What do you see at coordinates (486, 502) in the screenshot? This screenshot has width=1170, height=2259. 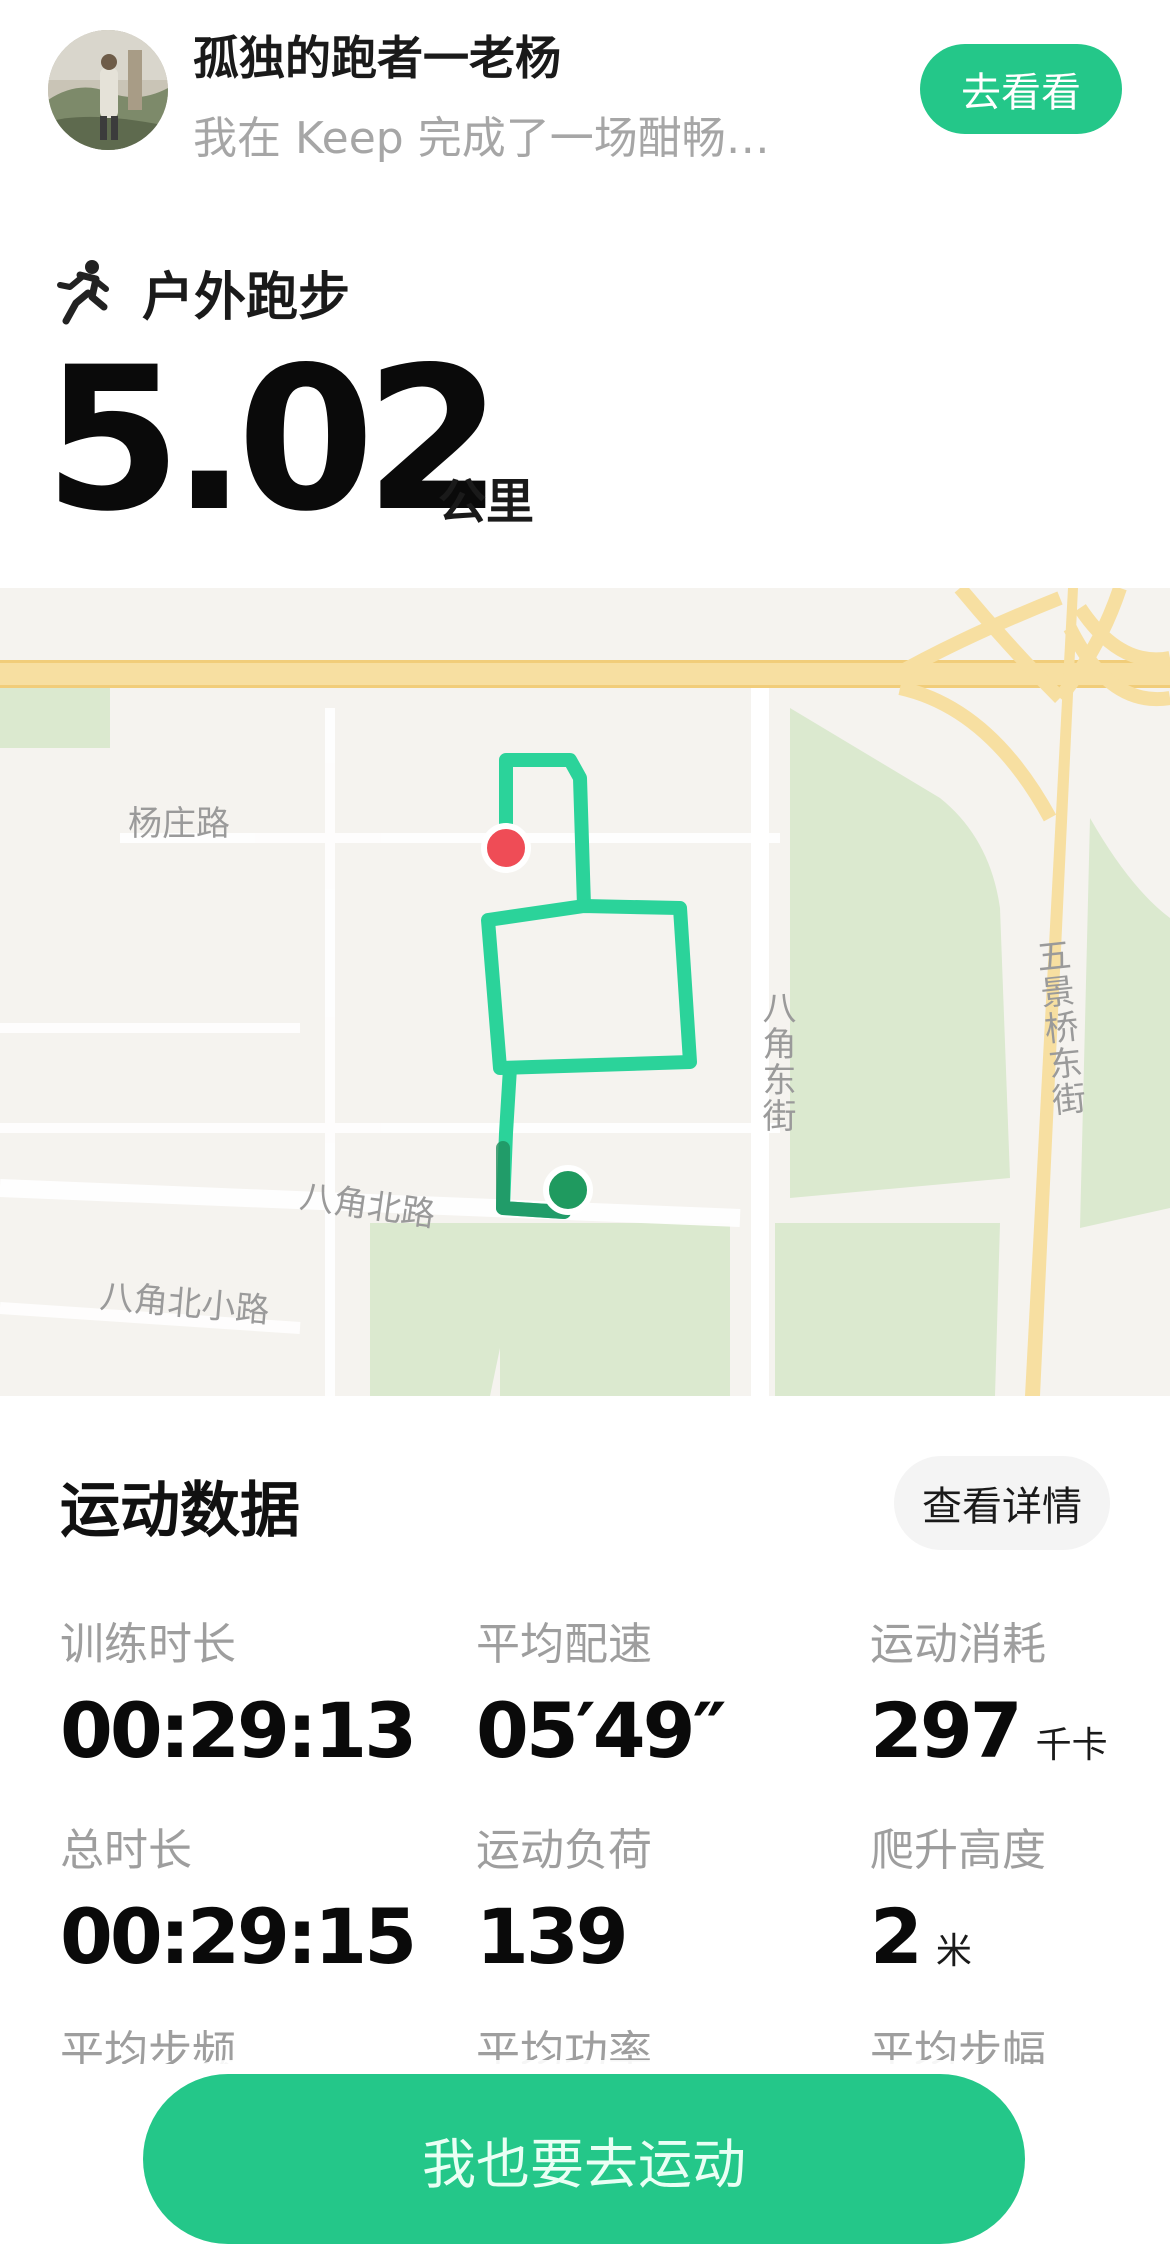 I see `distance-unit: 公里` at bounding box center [486, 502].